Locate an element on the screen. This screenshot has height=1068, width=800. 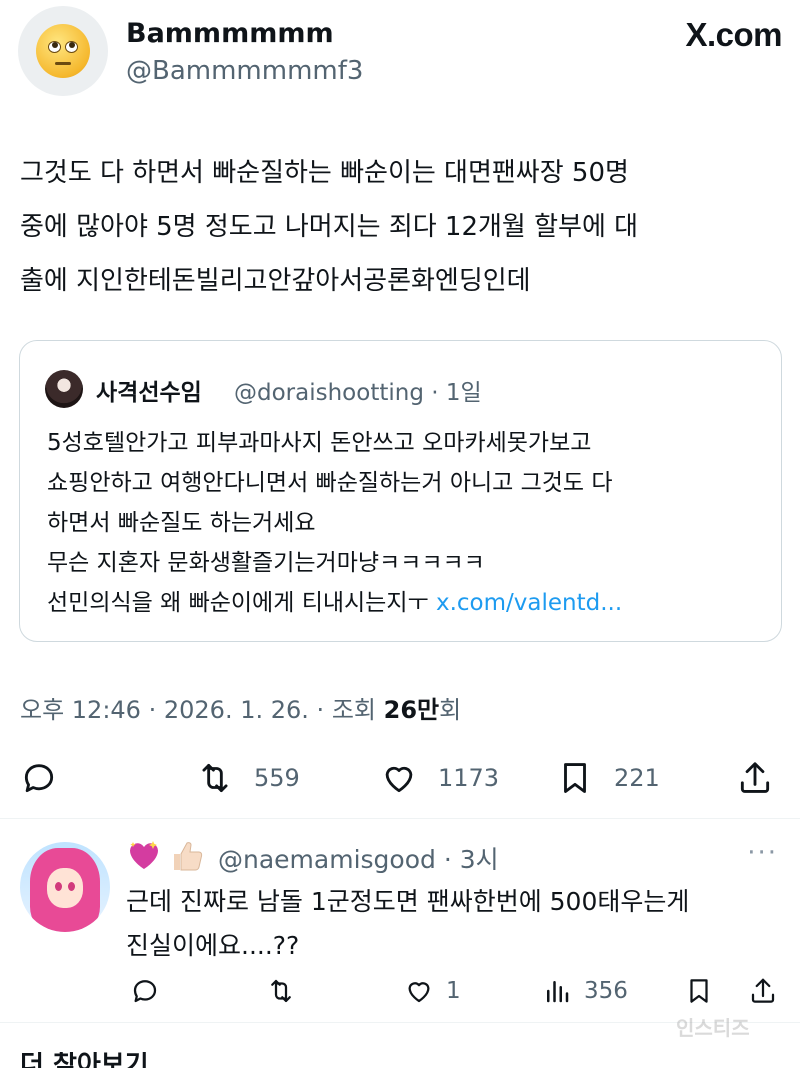
like-button: 1173 is located at coordinates (439, 778).